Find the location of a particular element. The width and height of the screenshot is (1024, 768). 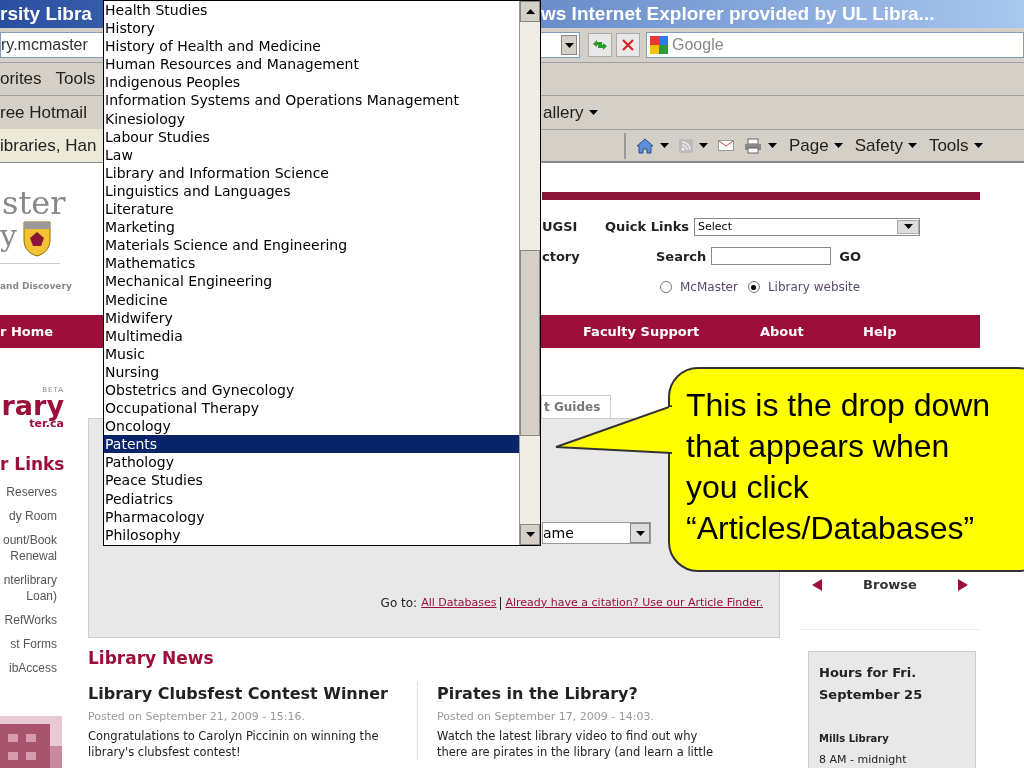

close-icon is located at coordinates (628, 45).